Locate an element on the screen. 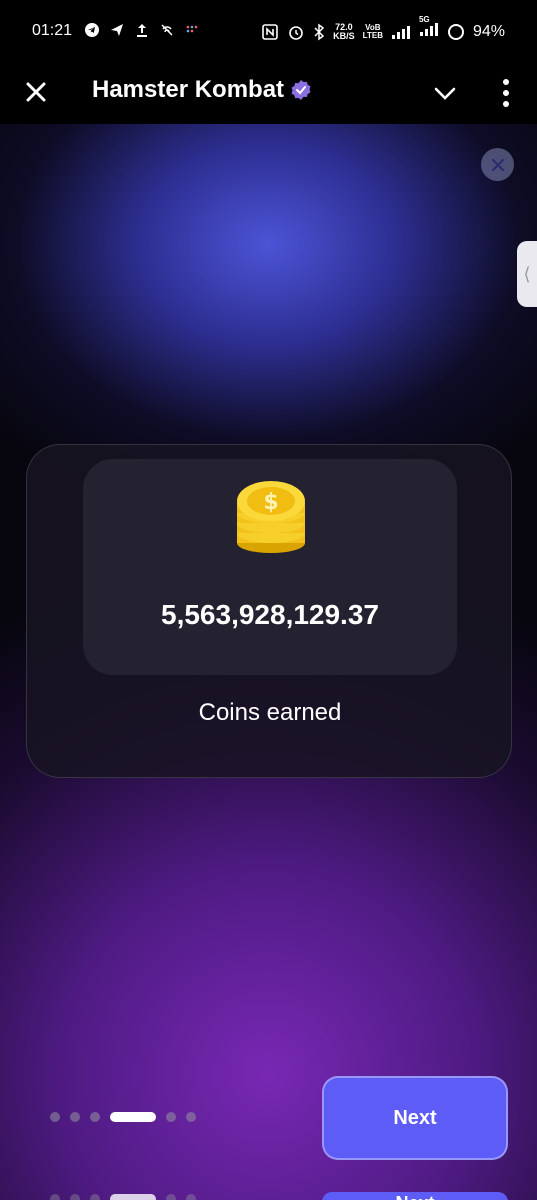 The height and width of the screenshot is (1200, 537). network-type: 5G is located at coordinates (424, 19).